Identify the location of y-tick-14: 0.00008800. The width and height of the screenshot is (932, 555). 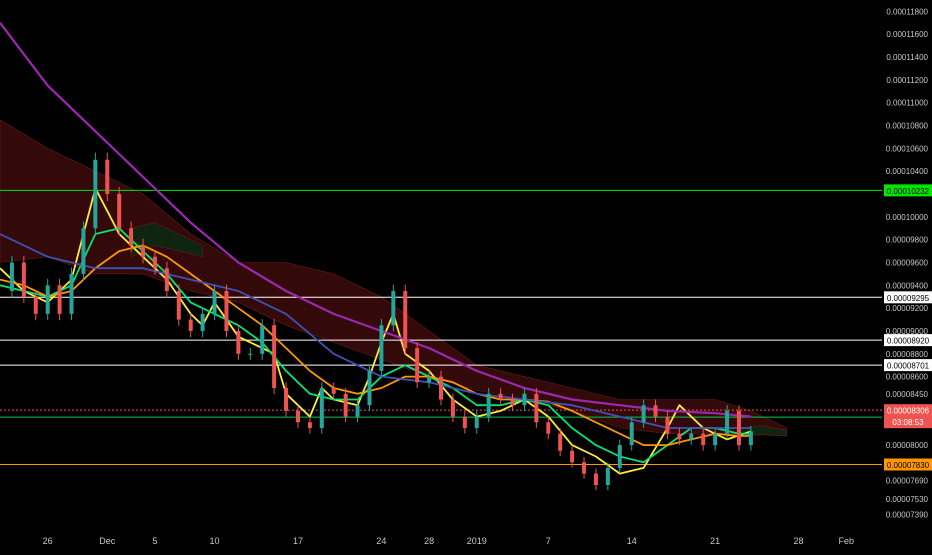
(907, 354).